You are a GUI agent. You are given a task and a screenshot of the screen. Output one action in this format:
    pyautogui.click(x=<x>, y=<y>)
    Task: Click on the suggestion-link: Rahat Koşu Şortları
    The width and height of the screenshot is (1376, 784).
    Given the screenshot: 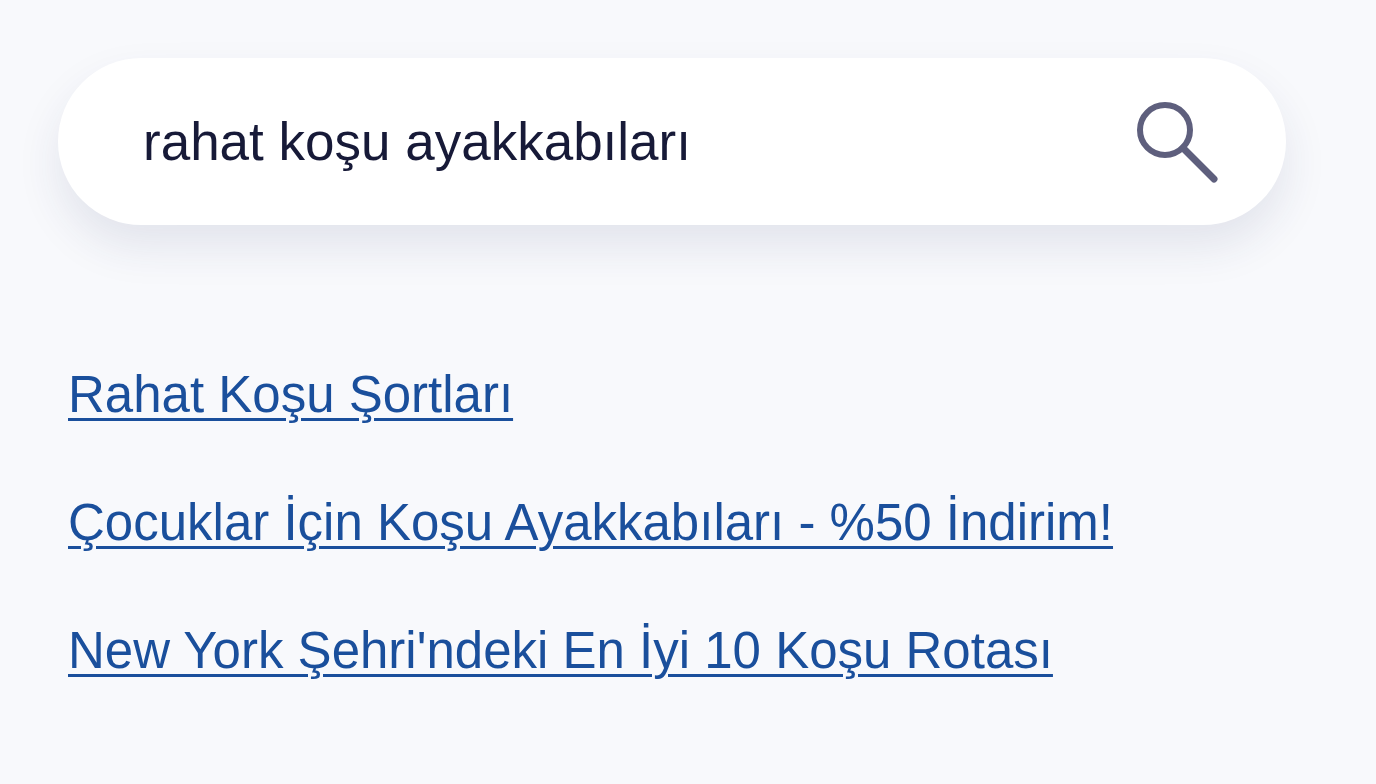 What is the action you would take?
    pyautogui.click(x=291, y=395)
    